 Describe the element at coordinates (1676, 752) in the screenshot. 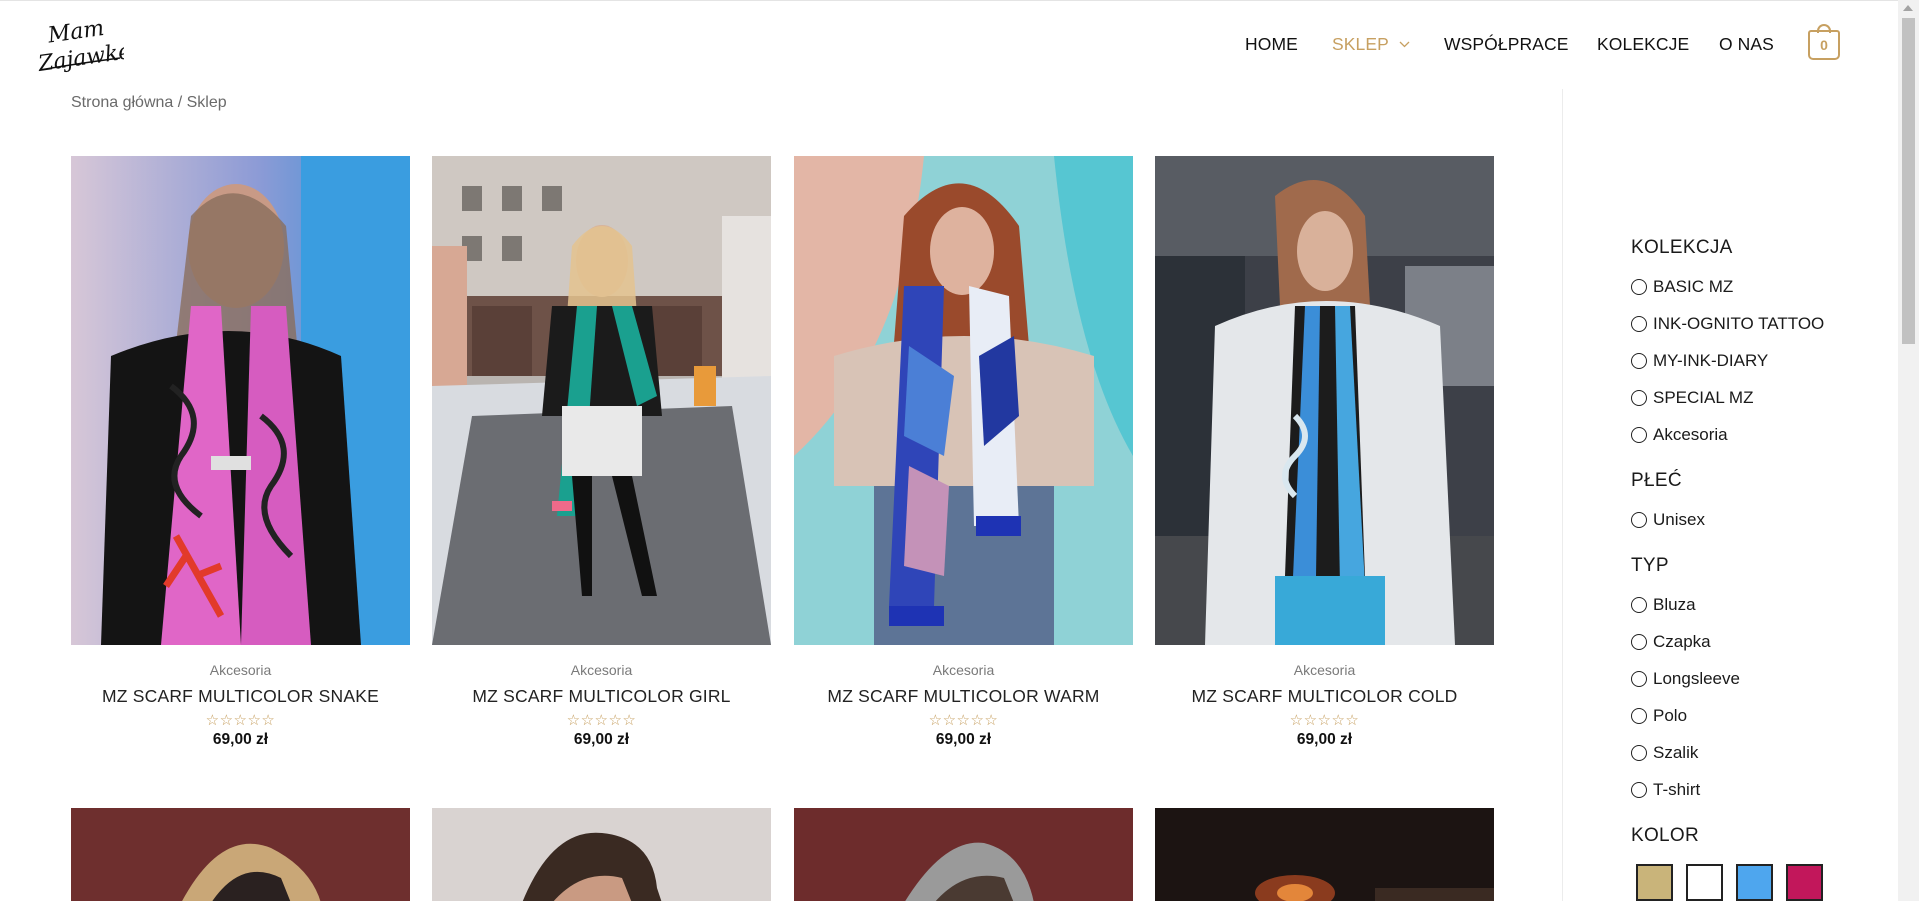

I see `filter-option-label: Szalik` at that location.